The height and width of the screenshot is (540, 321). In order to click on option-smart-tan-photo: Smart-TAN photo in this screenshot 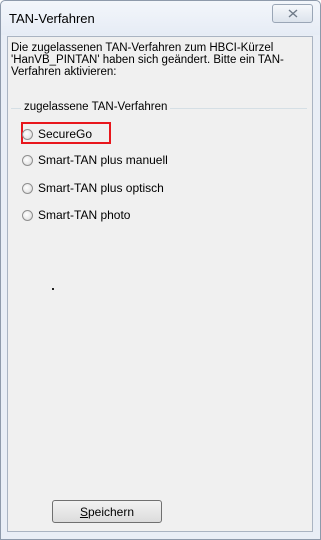, I will do `click(76, 215)`.